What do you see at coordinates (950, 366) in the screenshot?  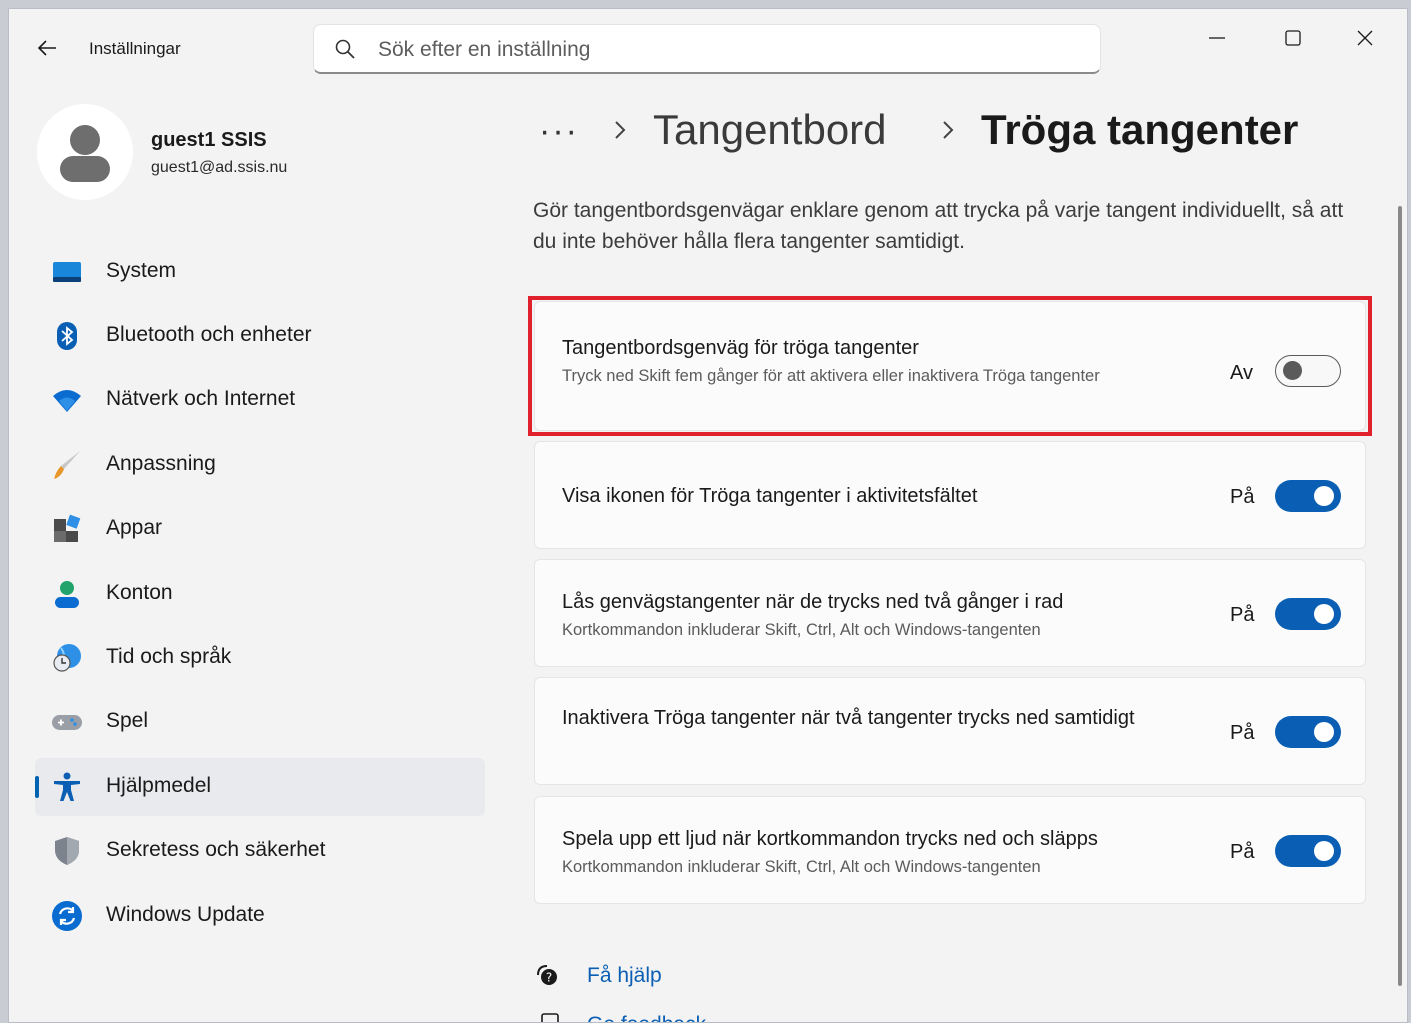 I see `highlight-box` at bounding box center [950, 366].